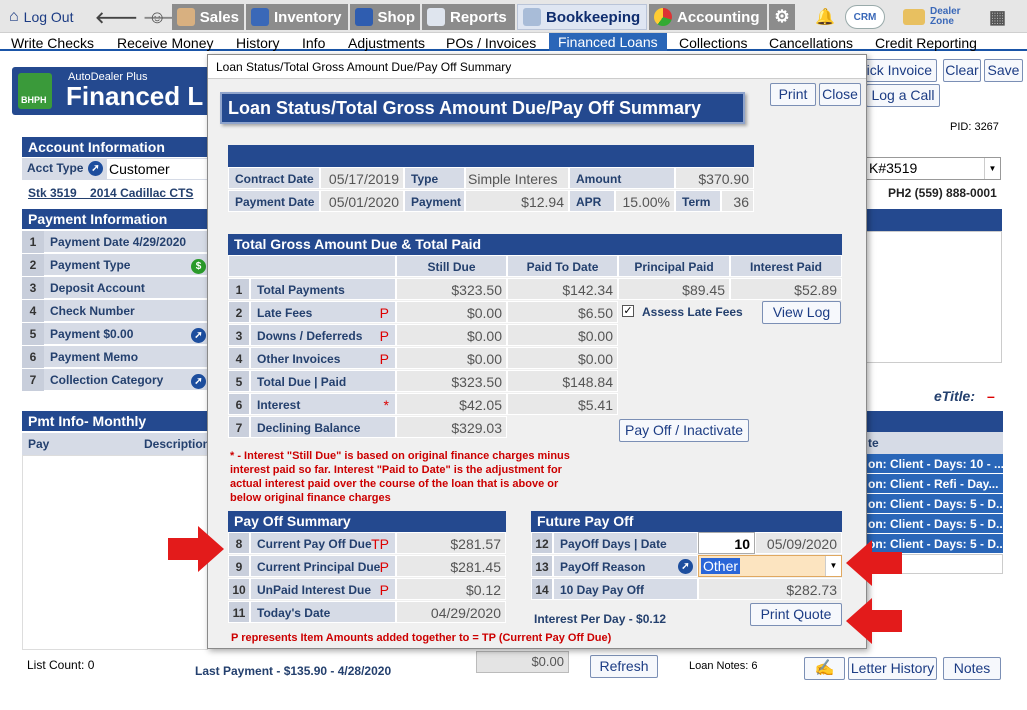  I want to click on stock-vehicle-link: Stk 3519 2014 Cadillac CTS, so click(110, 193).